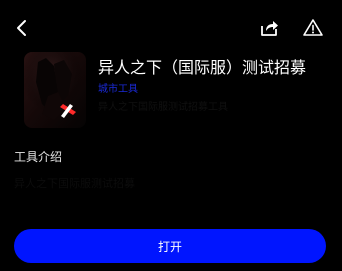 The height and width of the screenshot is (271, 342). Describe the element at coordinates (313, 28) in the screenshot. I see `warning-triangle-icon` at that location.